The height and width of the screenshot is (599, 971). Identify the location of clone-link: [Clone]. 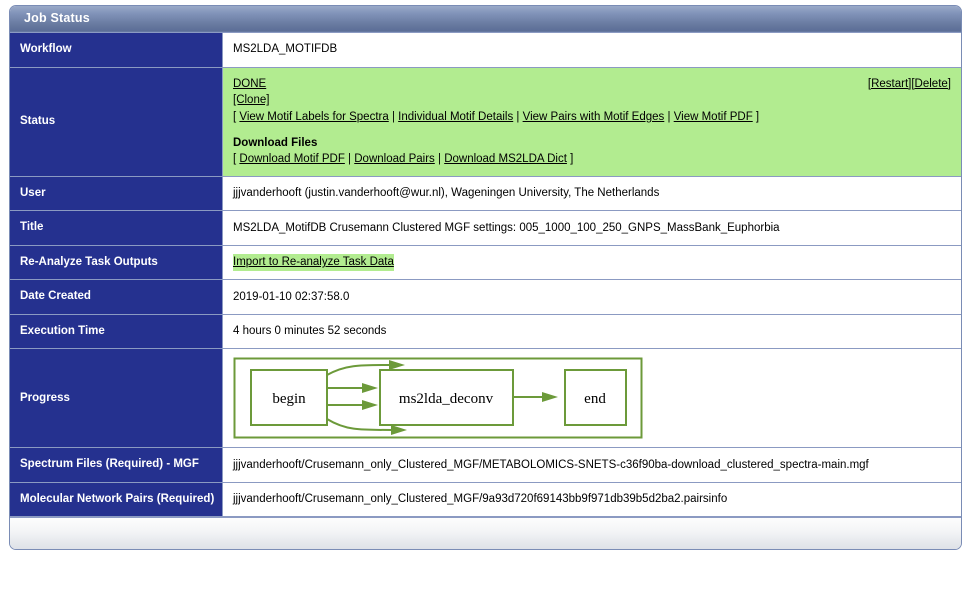
(251, 100).